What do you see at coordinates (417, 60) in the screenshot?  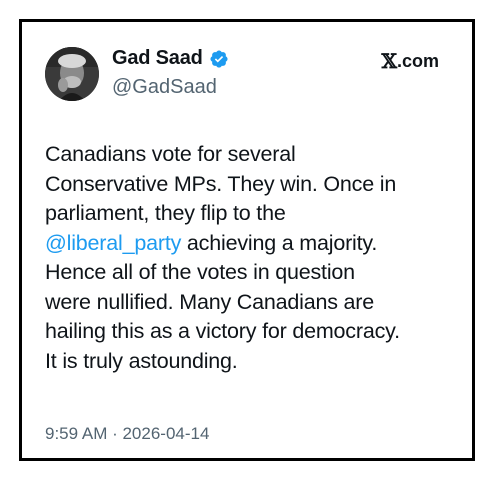 I see `source-label: .com` at bounding box center [417, 60].